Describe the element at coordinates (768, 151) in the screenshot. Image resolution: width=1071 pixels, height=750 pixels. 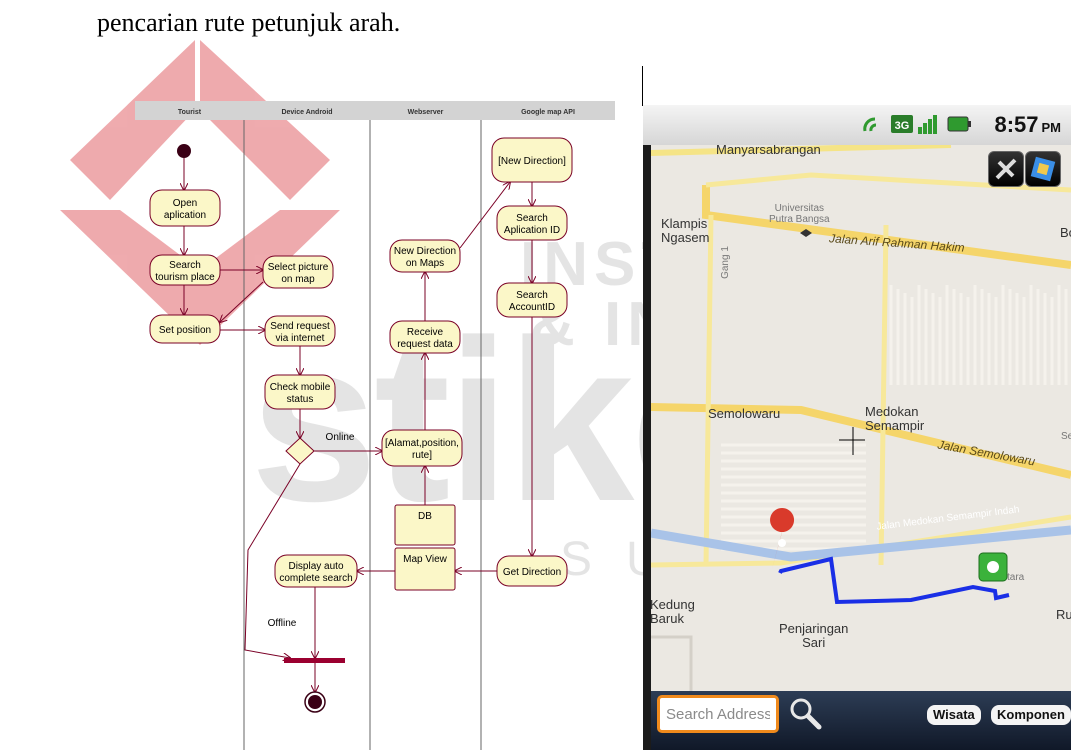
I see `map-label-manyarsabrangan: Manyarsabrangan` at that location.